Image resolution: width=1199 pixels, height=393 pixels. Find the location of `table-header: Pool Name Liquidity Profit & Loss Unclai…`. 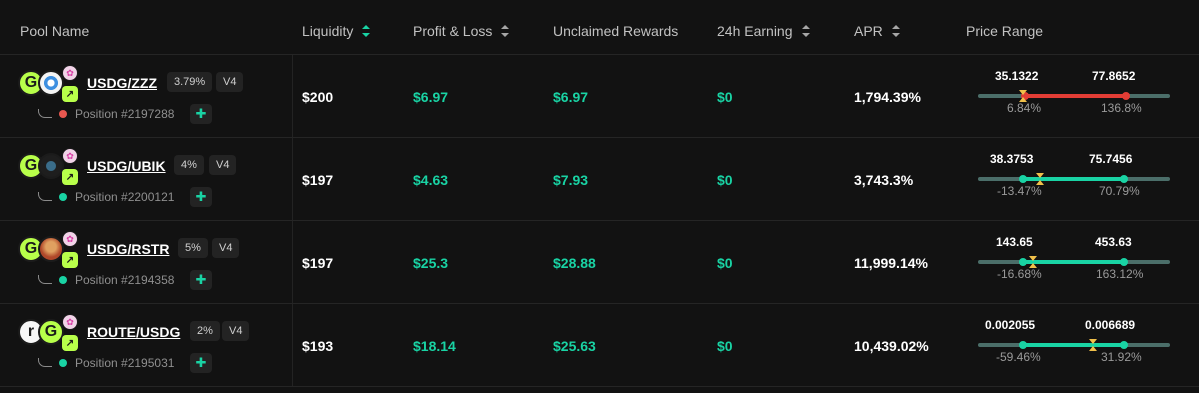

table-header: Pool Name Liquidity Profit & Loss Unclai… is located at coordinates (599, 27).